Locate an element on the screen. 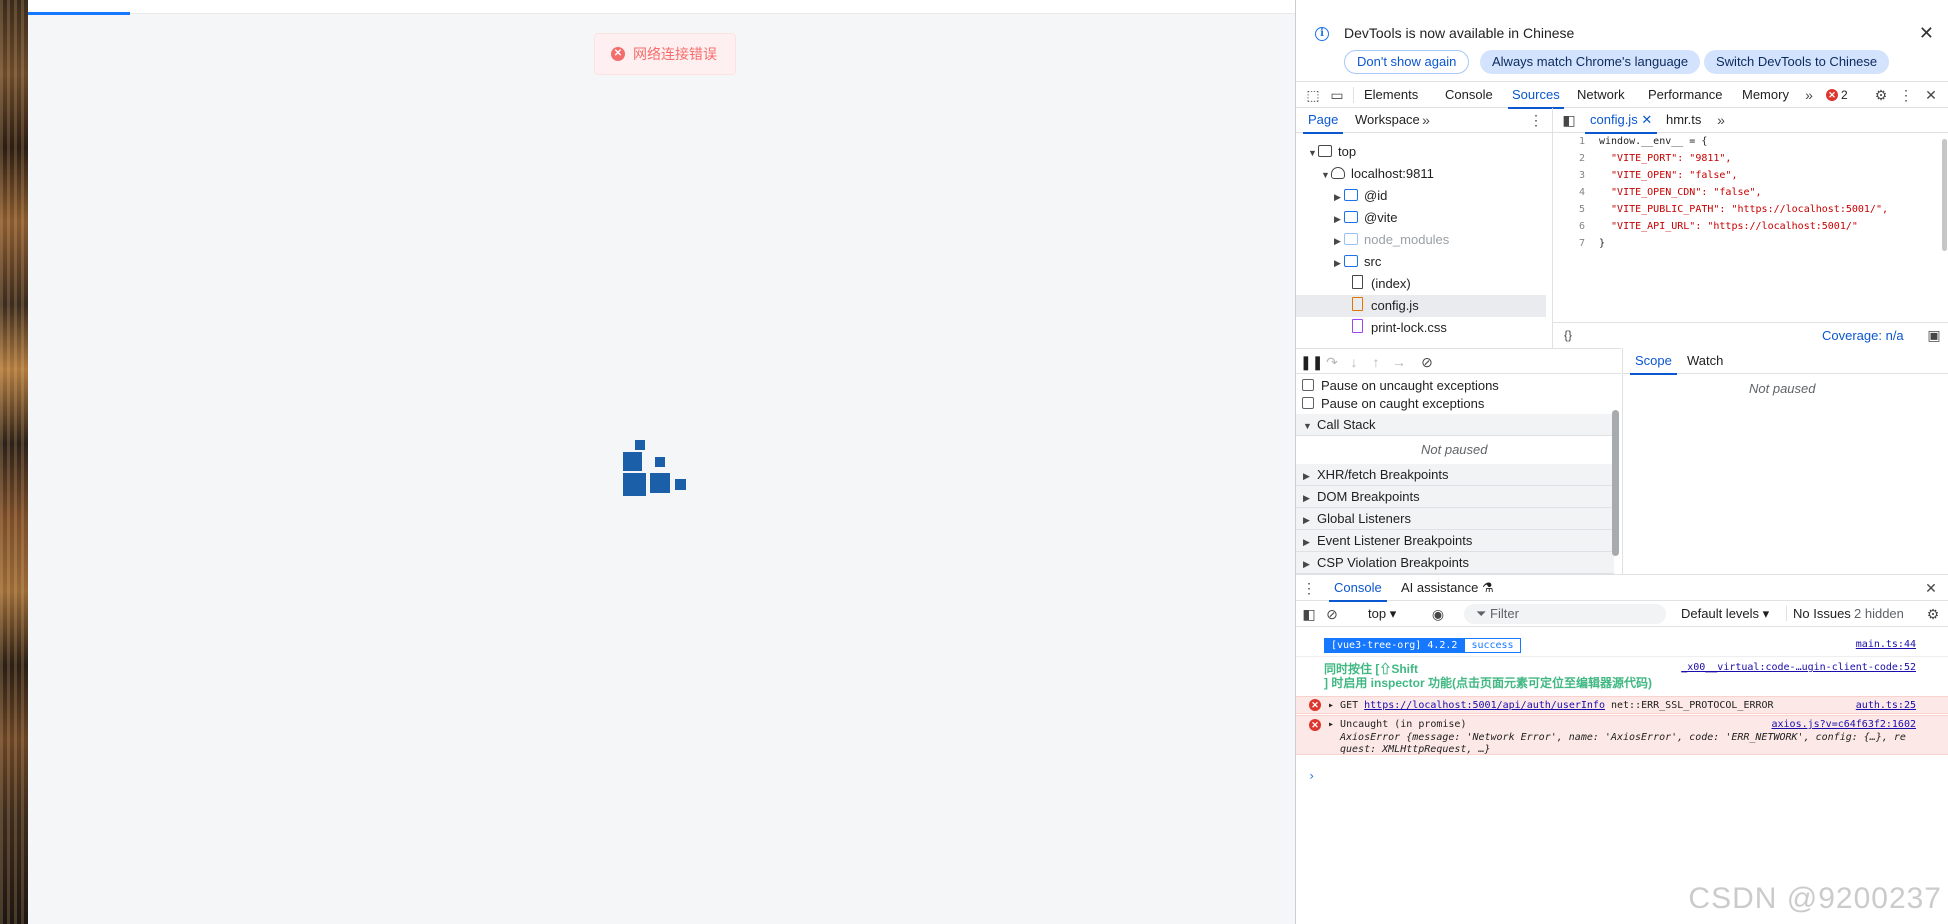  more-nav-tabs-icon: » is located at coordinates (1426, 120).